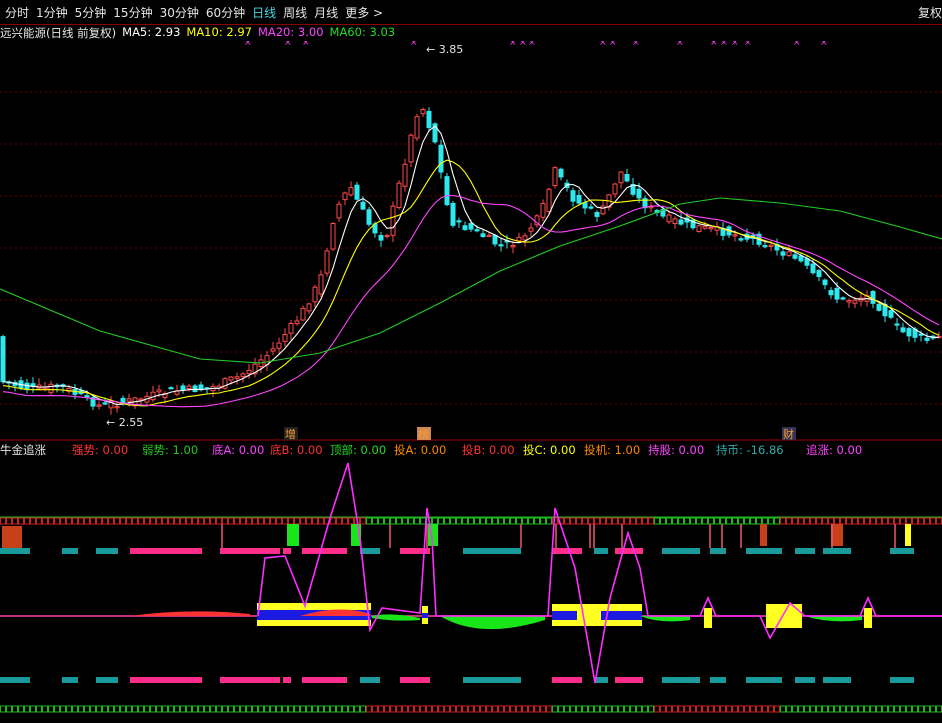 The width and height of the screenshot is (942, 723). I want to click on adjust-button: 复权, so click(930, 12).